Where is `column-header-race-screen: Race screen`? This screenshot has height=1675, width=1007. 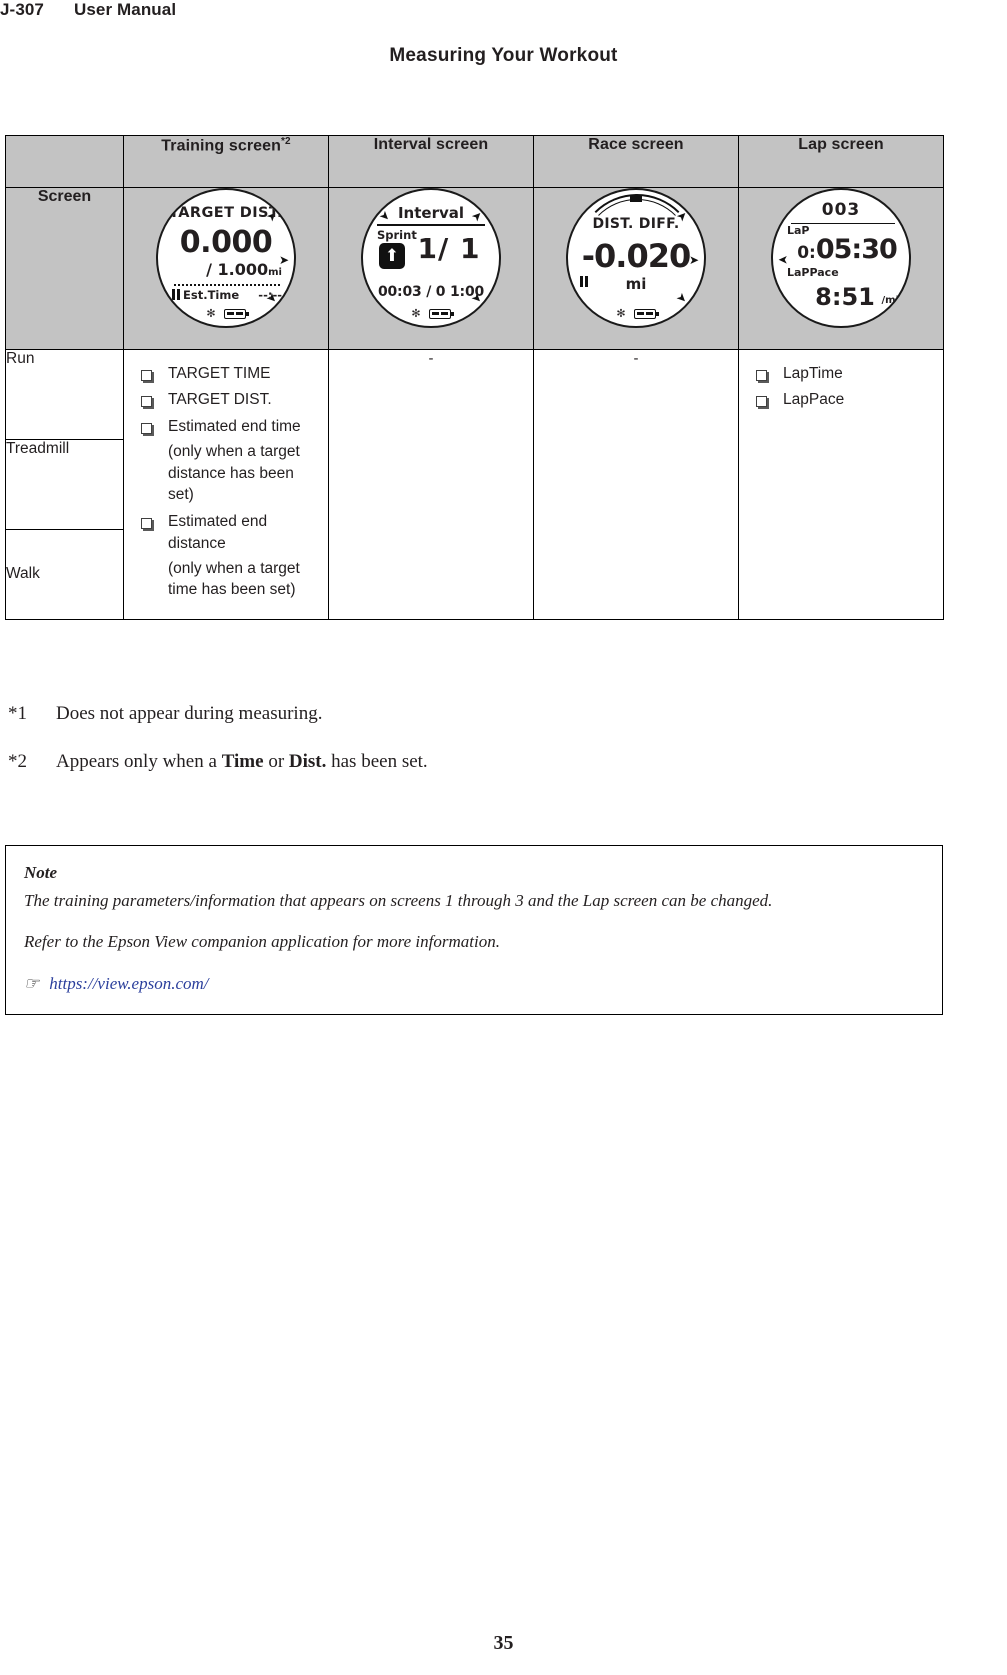
column-header-race-screen: Race screen is located at coordinates (636, 161).